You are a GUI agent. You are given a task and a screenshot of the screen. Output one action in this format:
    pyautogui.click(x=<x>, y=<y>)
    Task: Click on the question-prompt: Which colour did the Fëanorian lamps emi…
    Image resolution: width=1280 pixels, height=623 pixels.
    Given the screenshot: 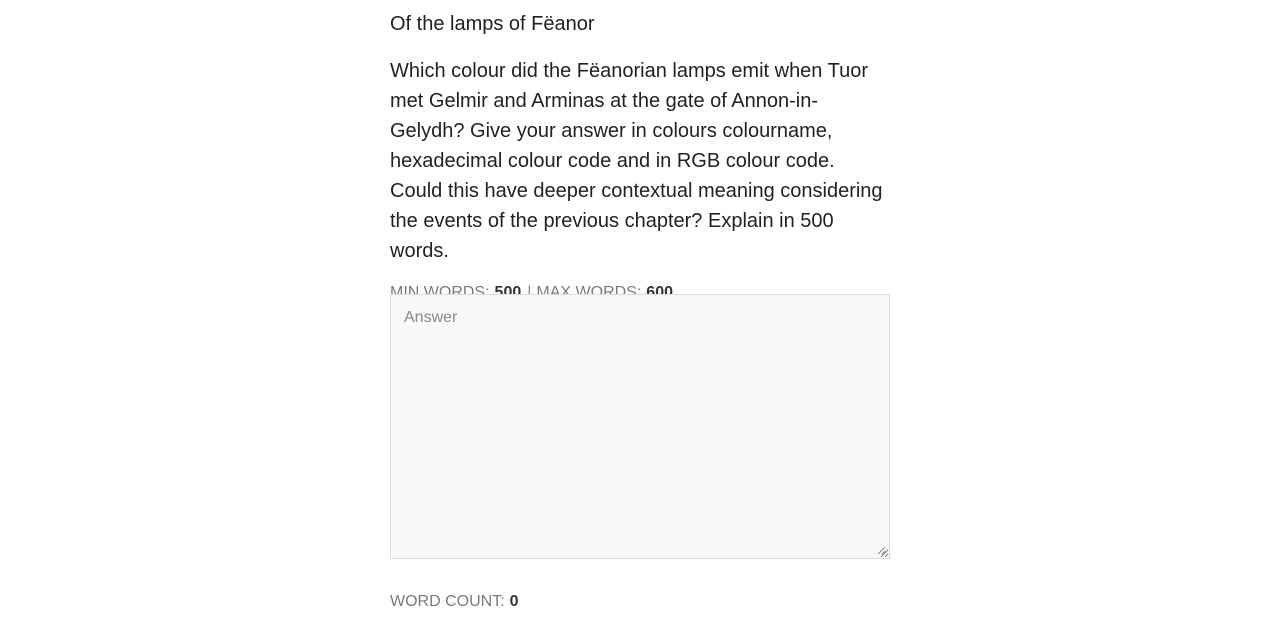 What is the action you would take?
    pyautogui.click(x=636, y=161)
    